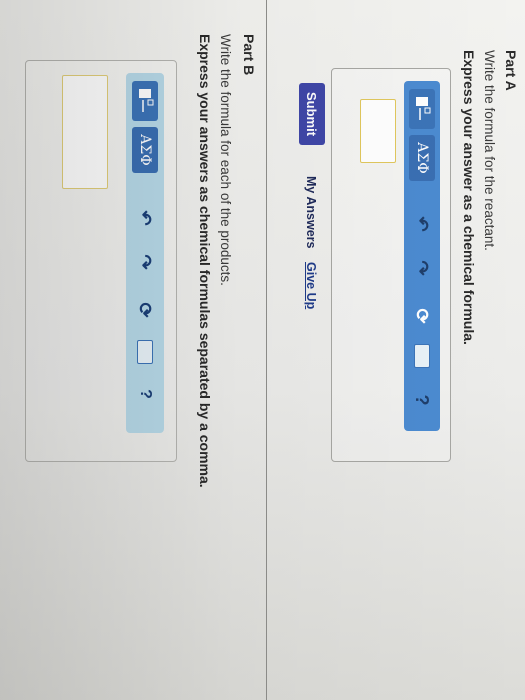 This screenshot has width=525, height=700. What do you see at coordinates (511, 70) in the screenshot?
I see `part-a-title: Part A` at bounding box center [511, 70].